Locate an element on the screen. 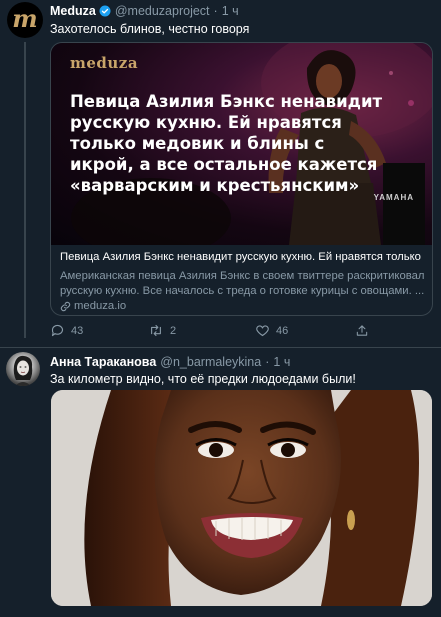  author-handle: @n_barmaleykina is located at coordinates (210, 362).